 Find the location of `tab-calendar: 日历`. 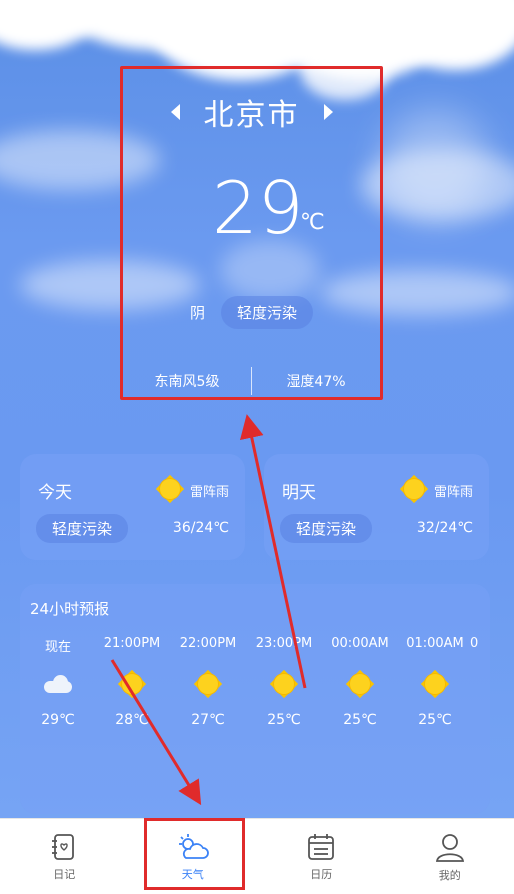

tab-calendar: 日历 is located at coordinates (321, 856).